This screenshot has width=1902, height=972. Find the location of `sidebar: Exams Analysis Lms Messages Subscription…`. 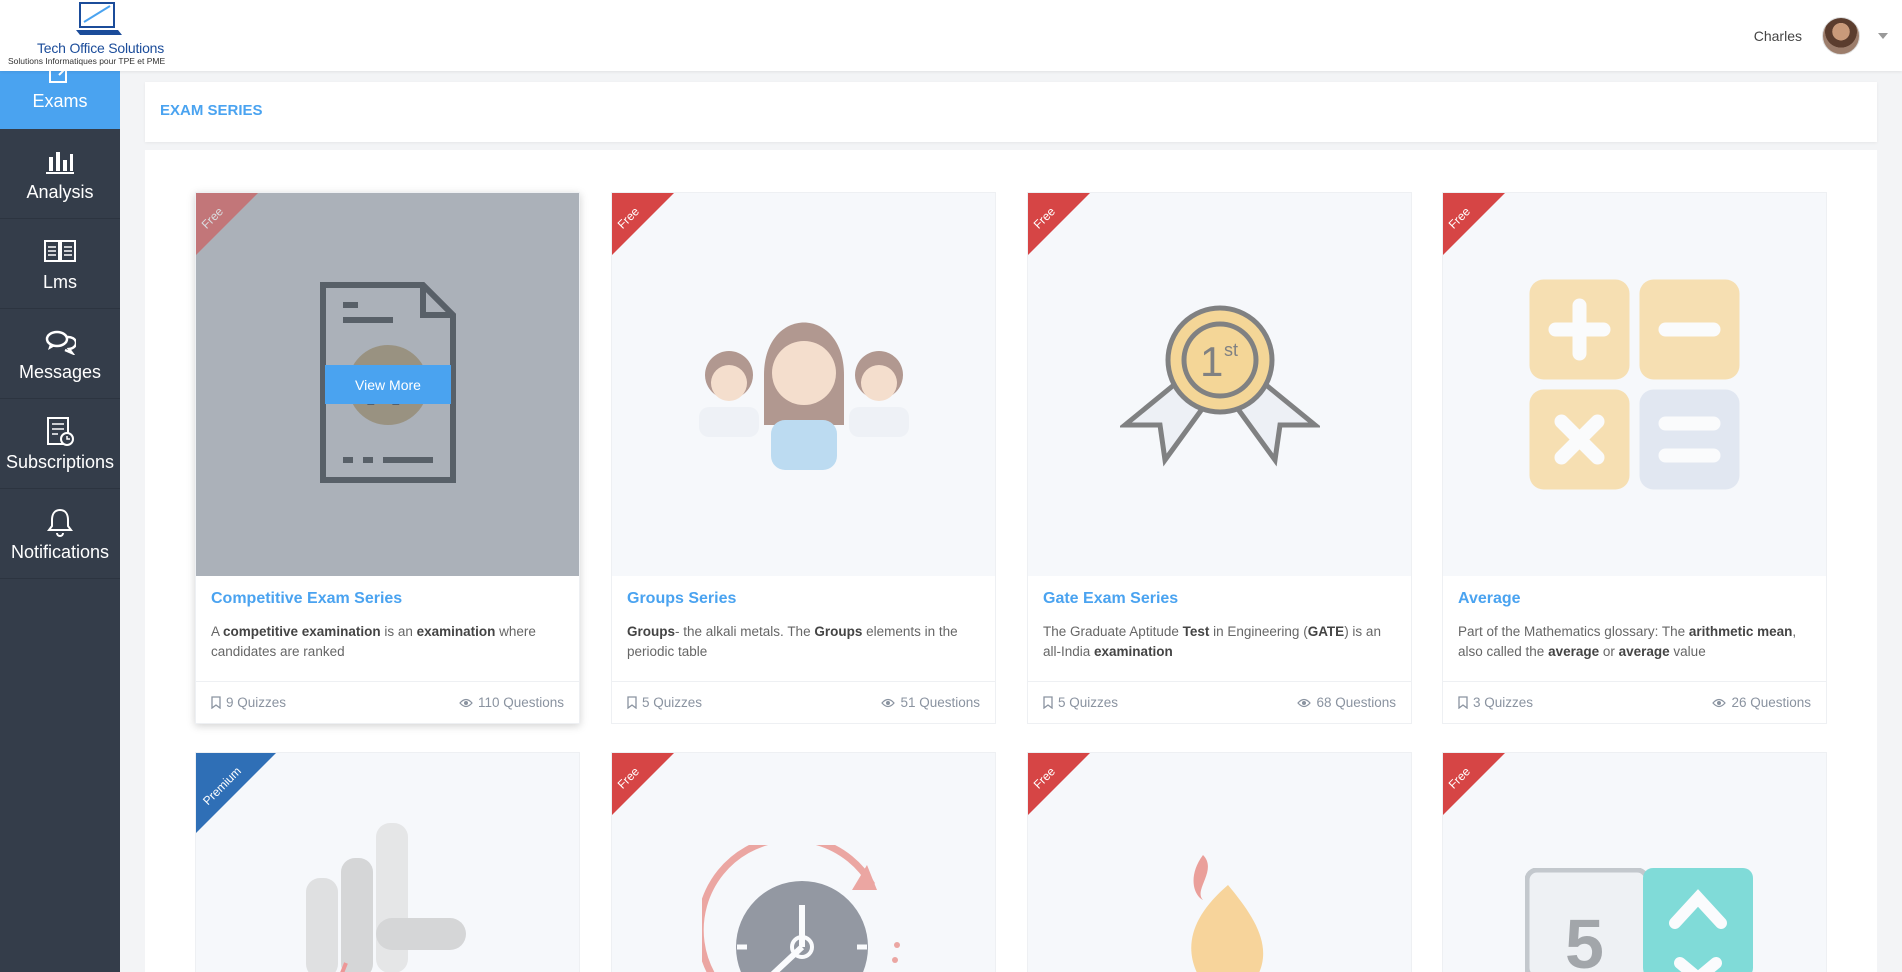

sidebar: Exams Analysis Lms Messages Subscription… is located at coordinates (60, 521).